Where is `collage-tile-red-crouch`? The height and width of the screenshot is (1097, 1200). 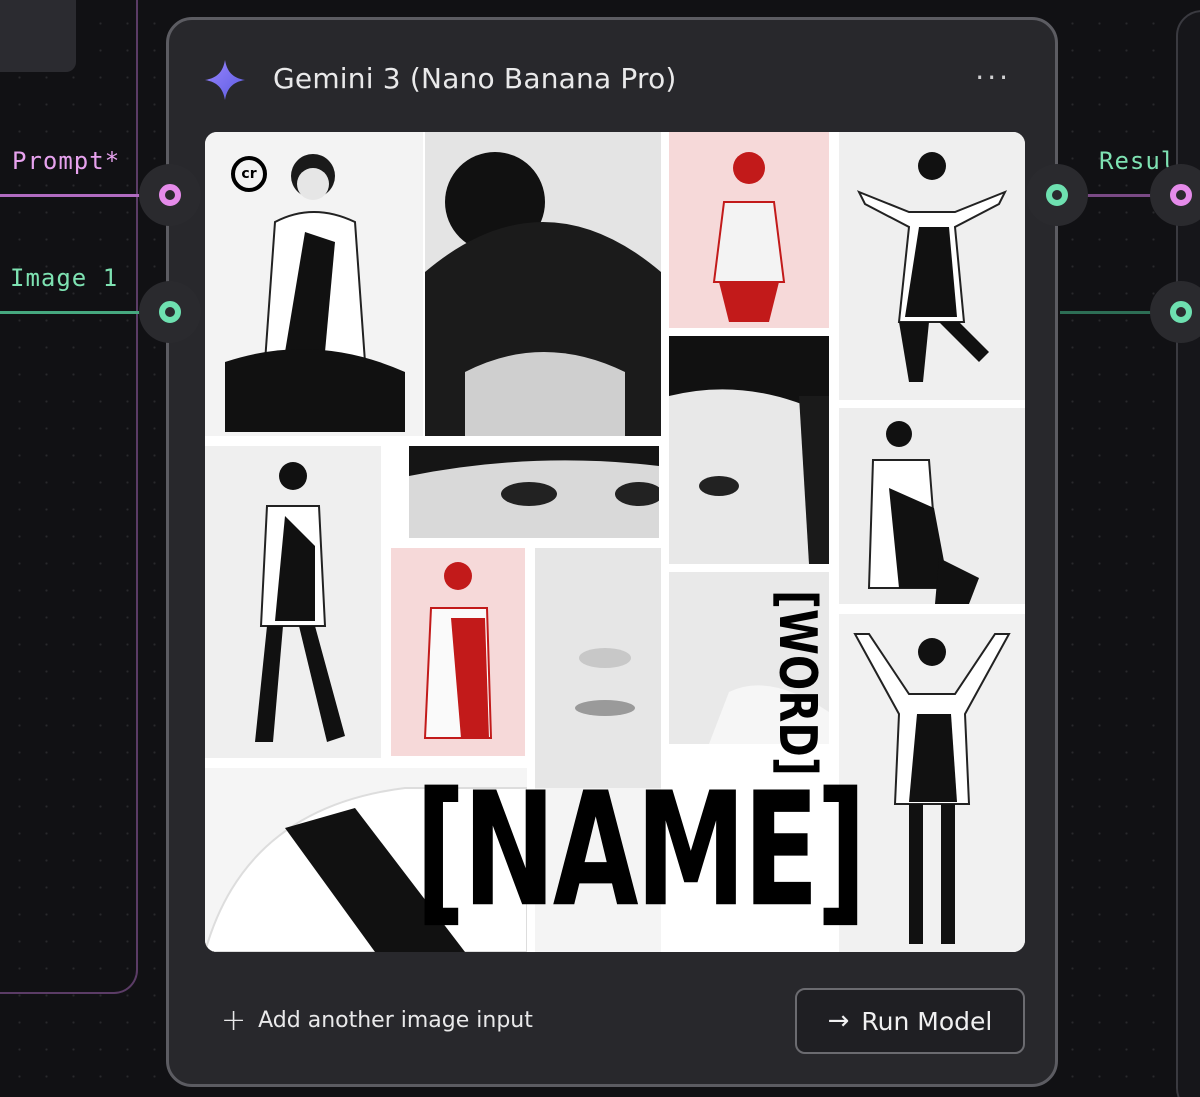
collage-tile-red-crouch is located at coordinates (749, 230).